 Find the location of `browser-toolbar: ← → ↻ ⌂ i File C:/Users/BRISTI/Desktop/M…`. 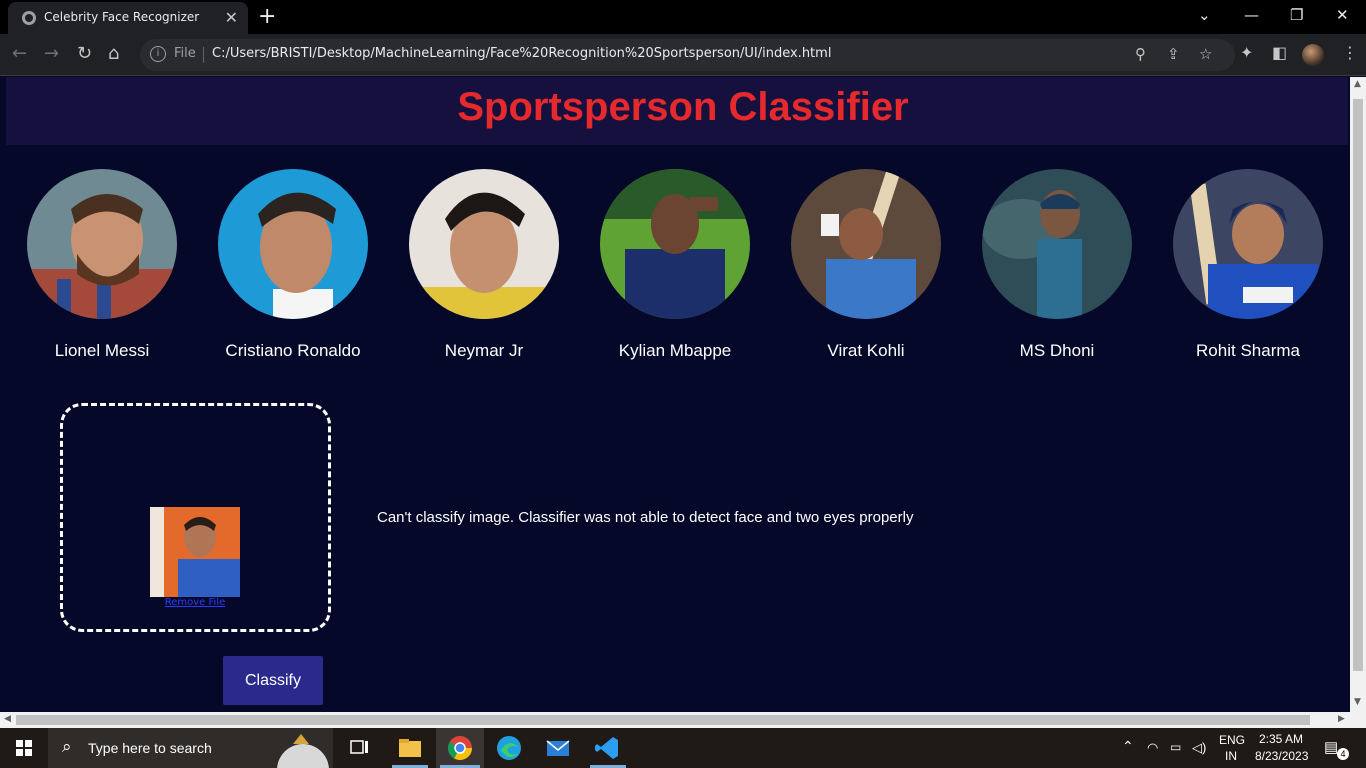

browser-toolbar: ← → ↻ ⌂ i File C:/Users/BRISTI/Desktop/M… is located at coordinates (683, 55).